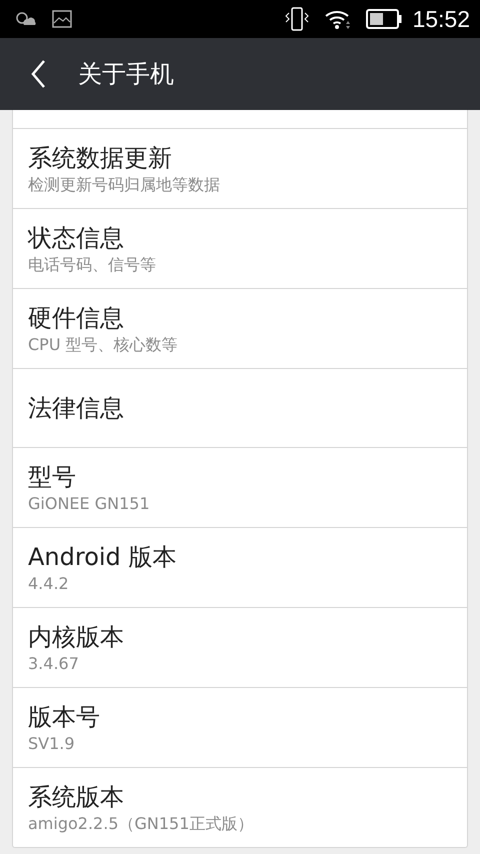 This screenshot has width=480, height=854. Describe the element at coordinates (240, 728) in the screenshot. I see `settings-item: 版本号 SV1.9` at that location.